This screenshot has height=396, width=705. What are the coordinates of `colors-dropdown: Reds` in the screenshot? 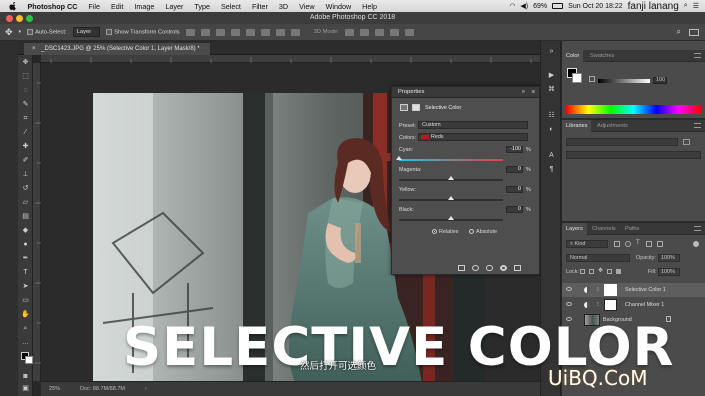 It's located at (473, 137).